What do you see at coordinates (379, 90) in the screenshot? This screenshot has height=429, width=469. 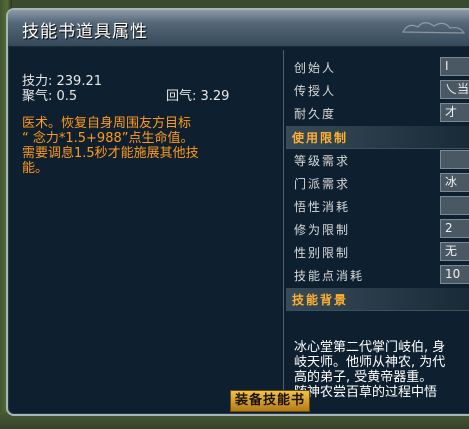 I see `property-row-teacher: 传授人 乀当` at bounding box center [379, 90].